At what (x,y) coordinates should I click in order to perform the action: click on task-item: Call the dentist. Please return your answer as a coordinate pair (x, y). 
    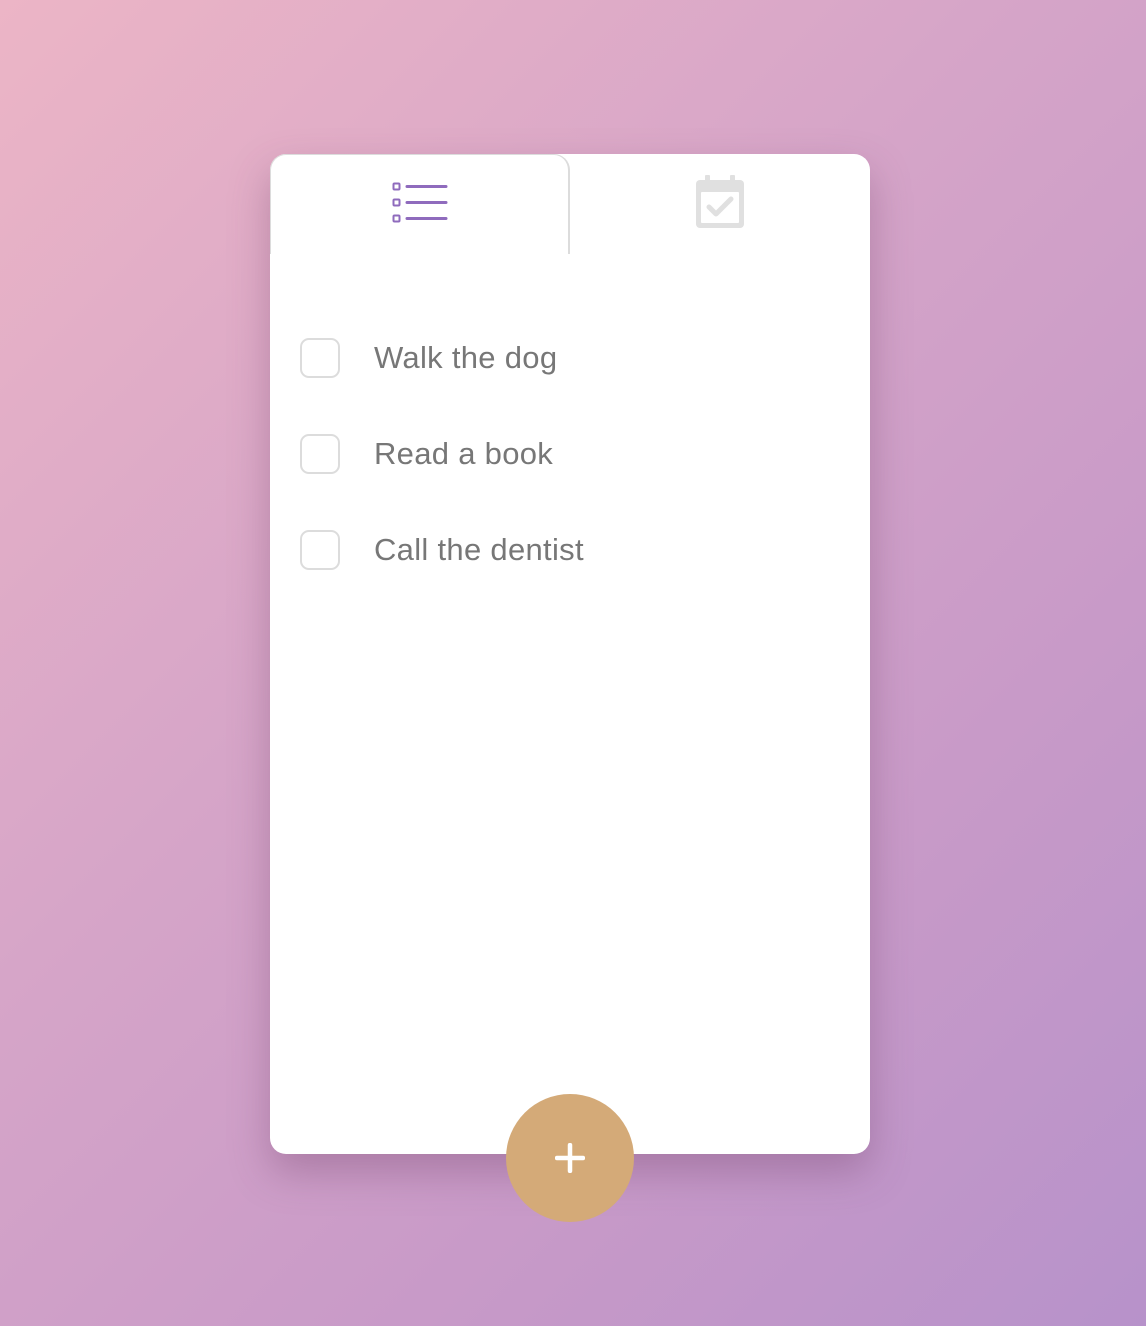
    Looking at the image, I should click on (570, 550).